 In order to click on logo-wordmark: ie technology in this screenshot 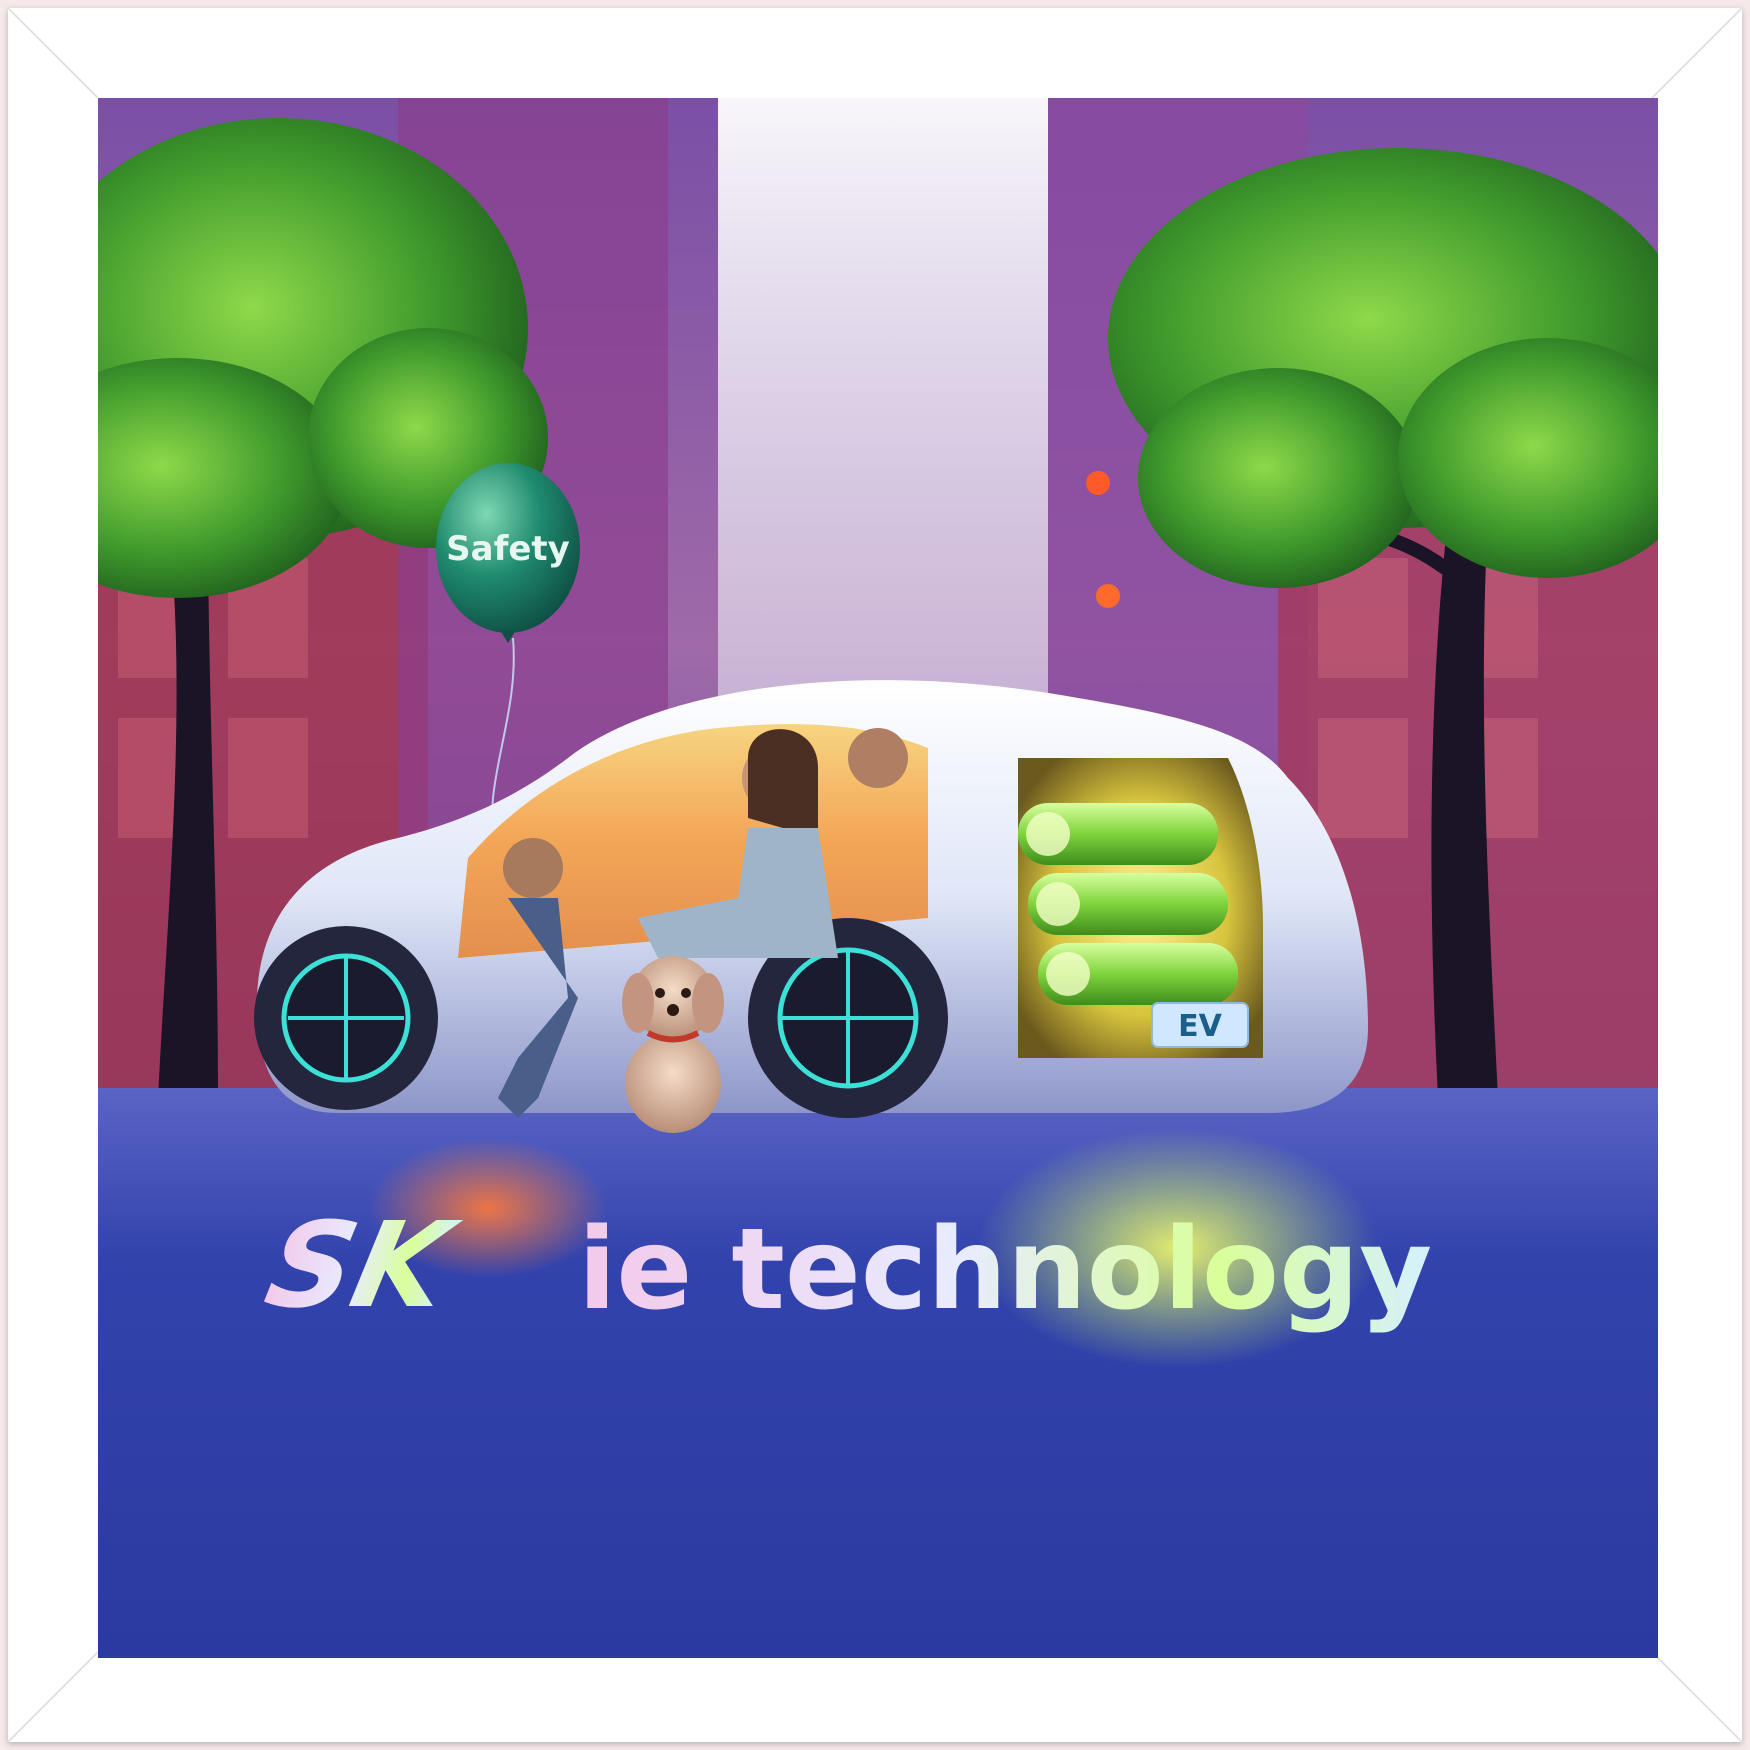, I will do `click(1005, 1270)`.